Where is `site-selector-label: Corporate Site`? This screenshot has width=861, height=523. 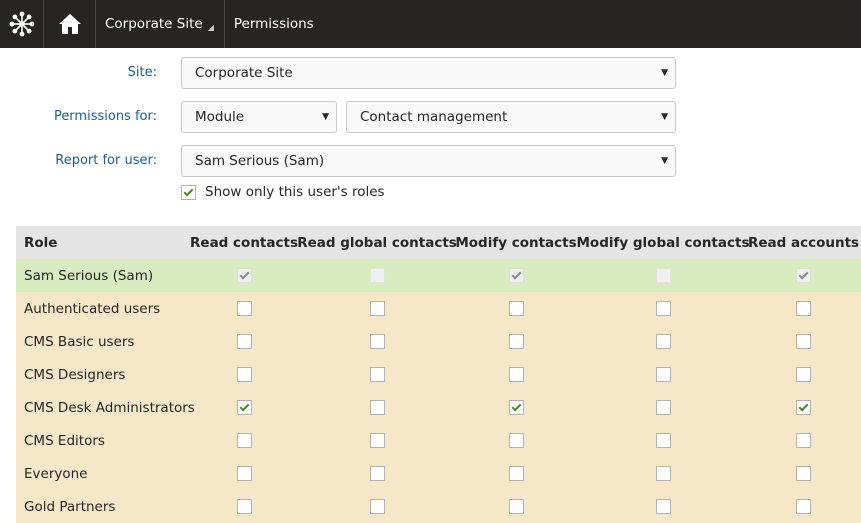 site-selector-label: Corporate Site is located at coordinates (154, 24).